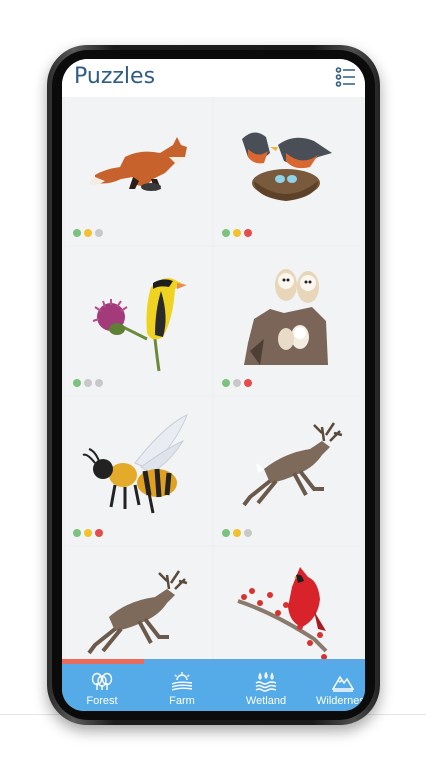 The height and width of the screenshot is (762, 426). I want to click on puzzle-card-deer, so click(287, 471).